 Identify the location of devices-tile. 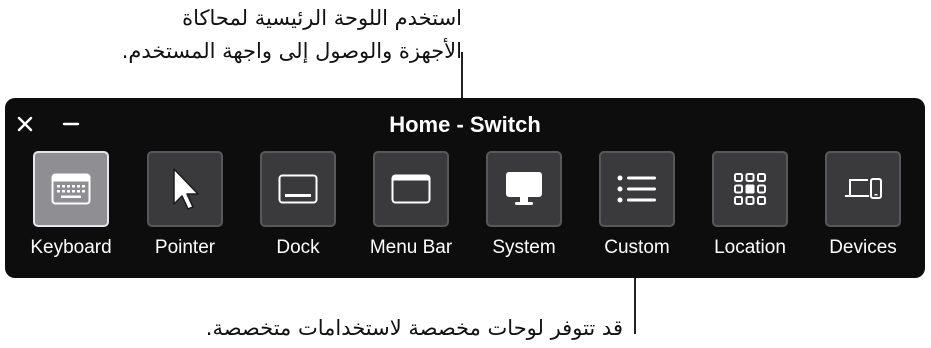
(863, 189).